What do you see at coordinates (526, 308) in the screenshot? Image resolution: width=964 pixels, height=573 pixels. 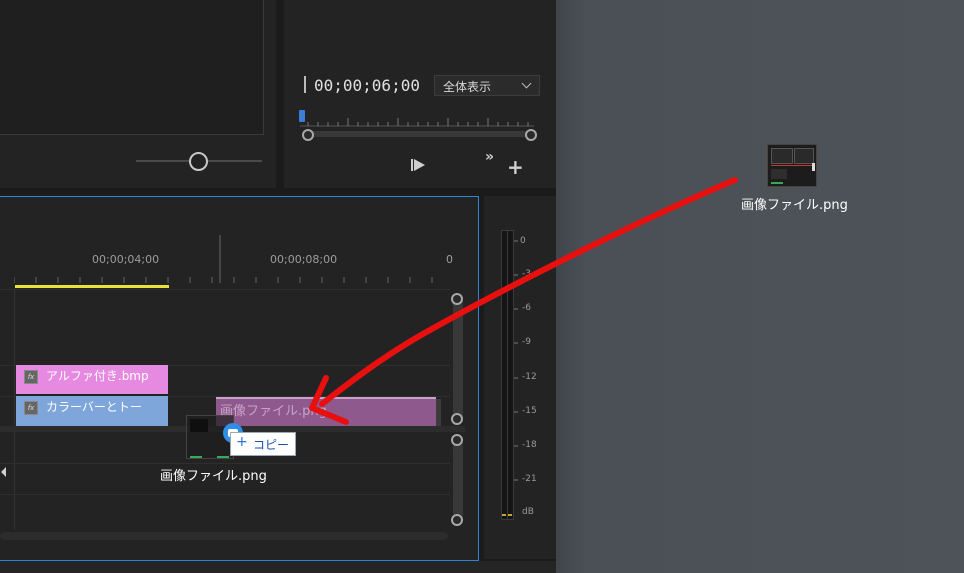 I see `meter-scale-6: -6` at bounding box center [526, 308].